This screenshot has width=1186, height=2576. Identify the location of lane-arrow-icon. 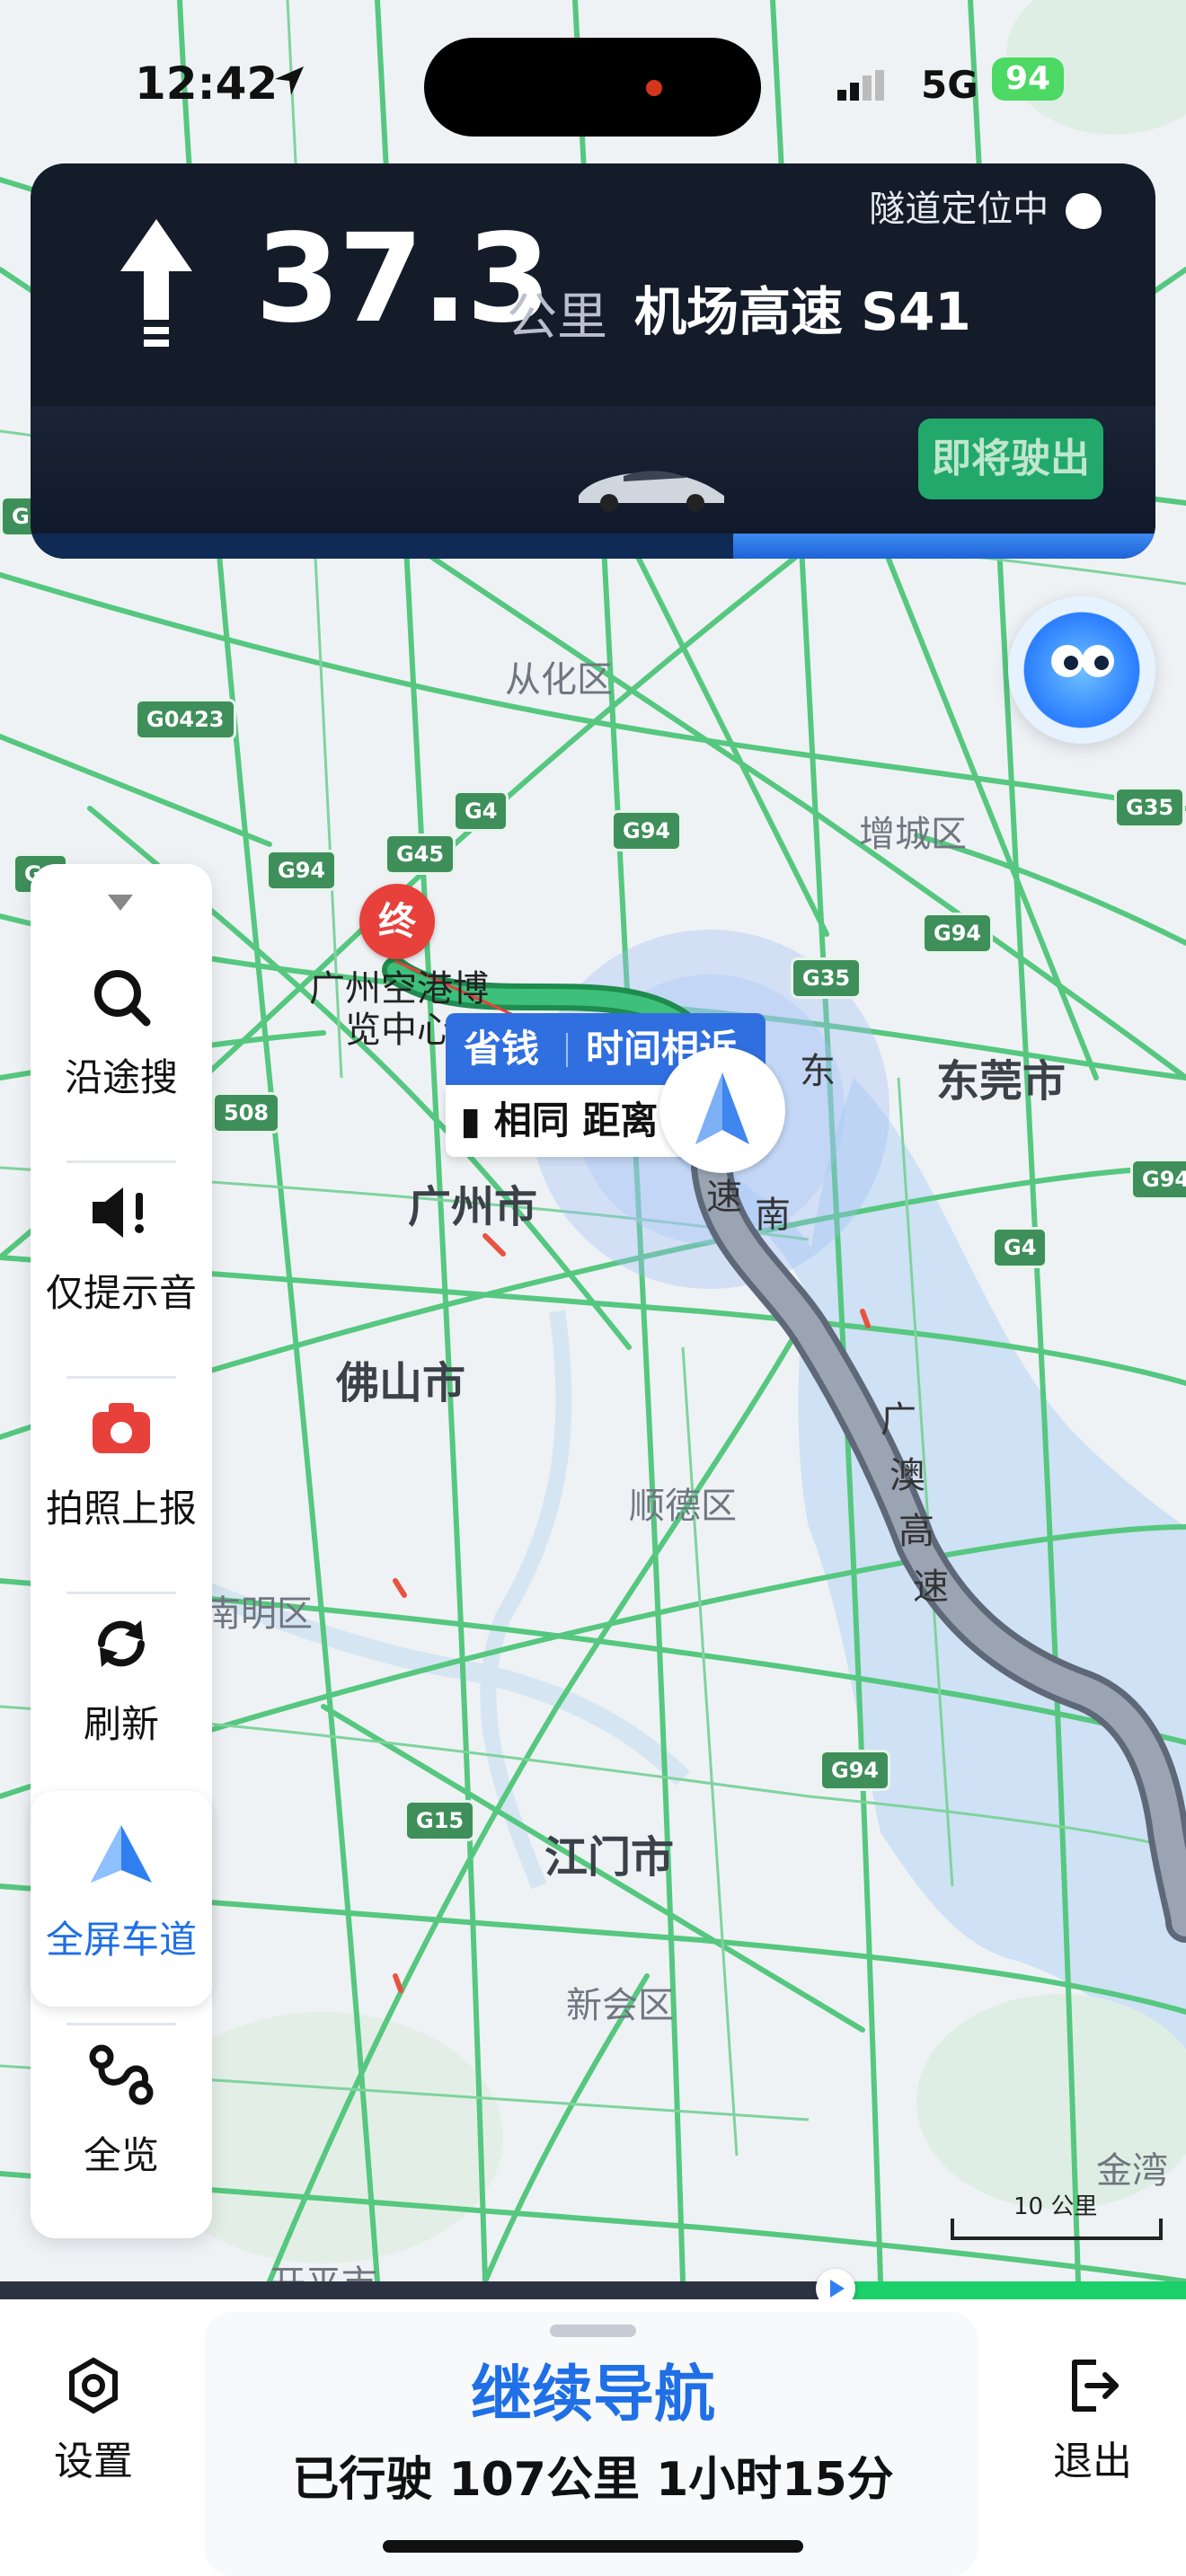
(122, 1854).